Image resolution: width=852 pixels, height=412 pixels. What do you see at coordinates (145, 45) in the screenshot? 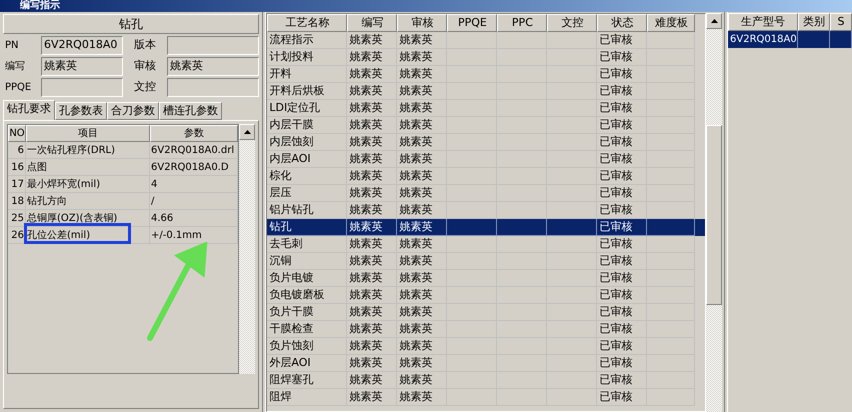
I see `field-label: 版本` at bounding box center [145, 45].